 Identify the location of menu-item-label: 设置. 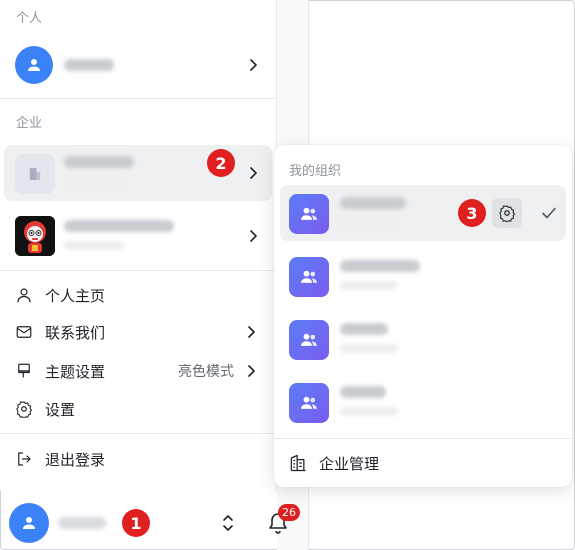
(60, 409).